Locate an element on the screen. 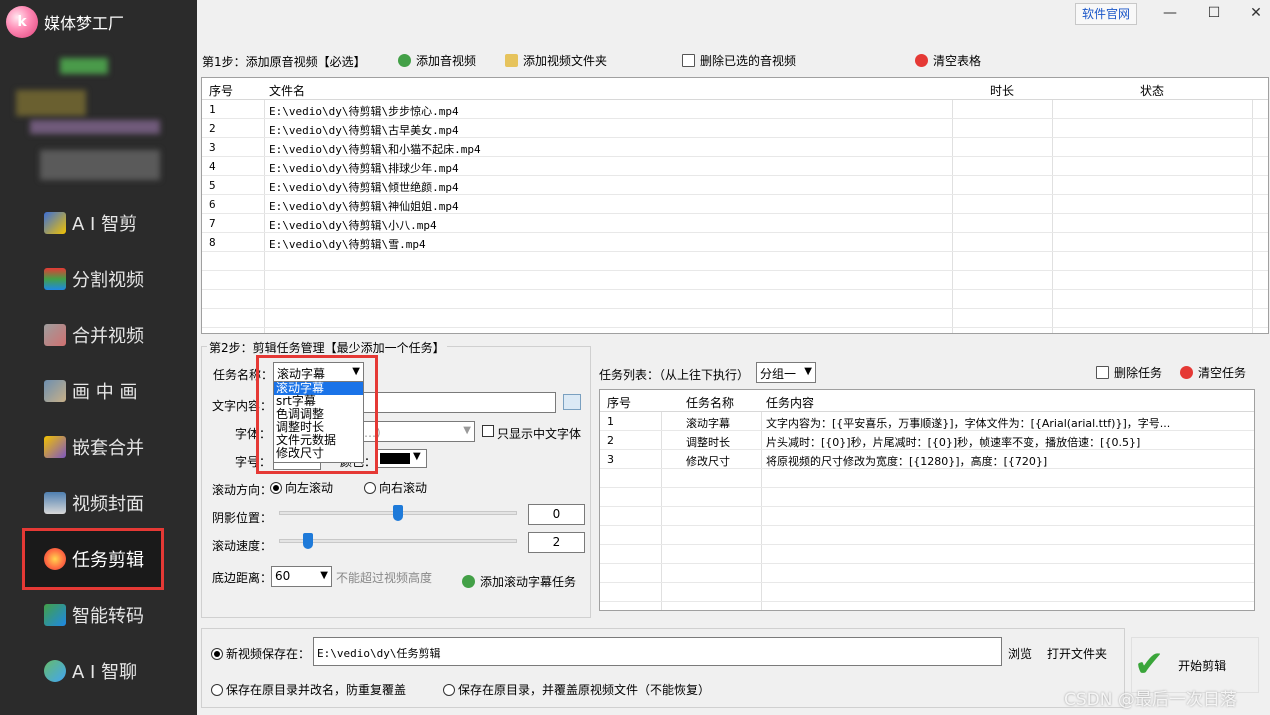 This screenshot has width=1270, height=715. blurred-user-info is located at coordinates (84, 66).